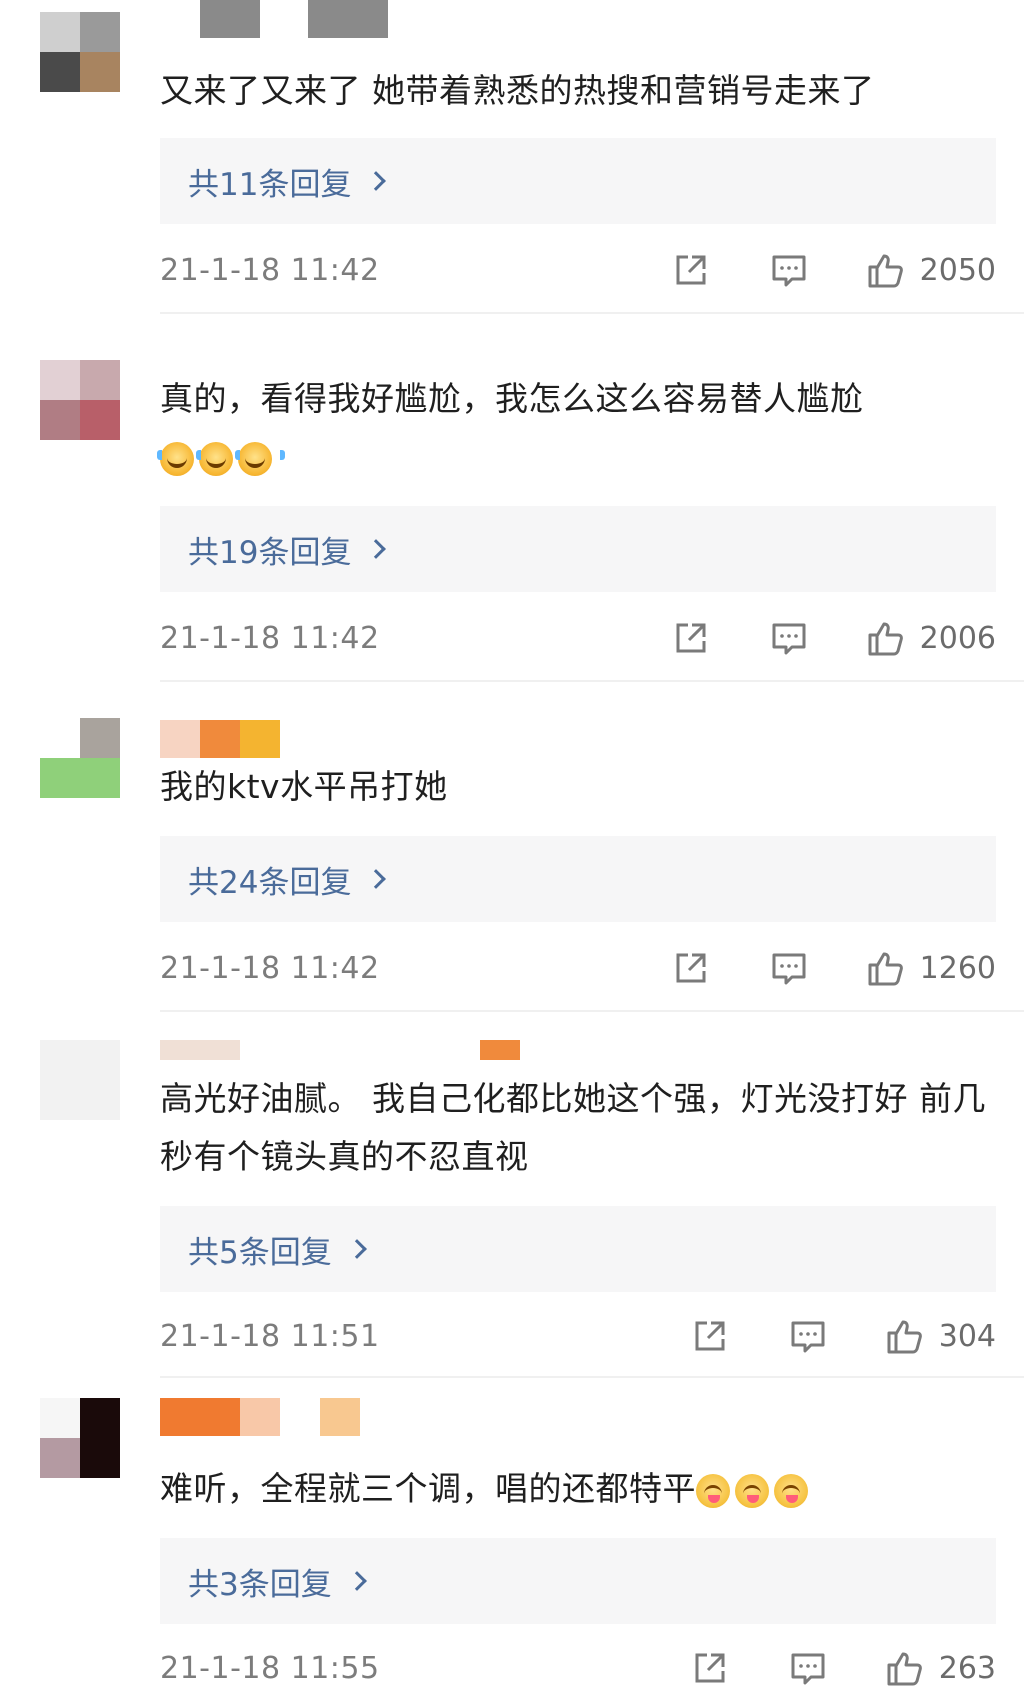 This screenshot has width=1024, height=1701. Describe the element at coordinates (578, 638) in the screenshot. I see `comment-meta: 21-1-18 11:42 2006` at that location.